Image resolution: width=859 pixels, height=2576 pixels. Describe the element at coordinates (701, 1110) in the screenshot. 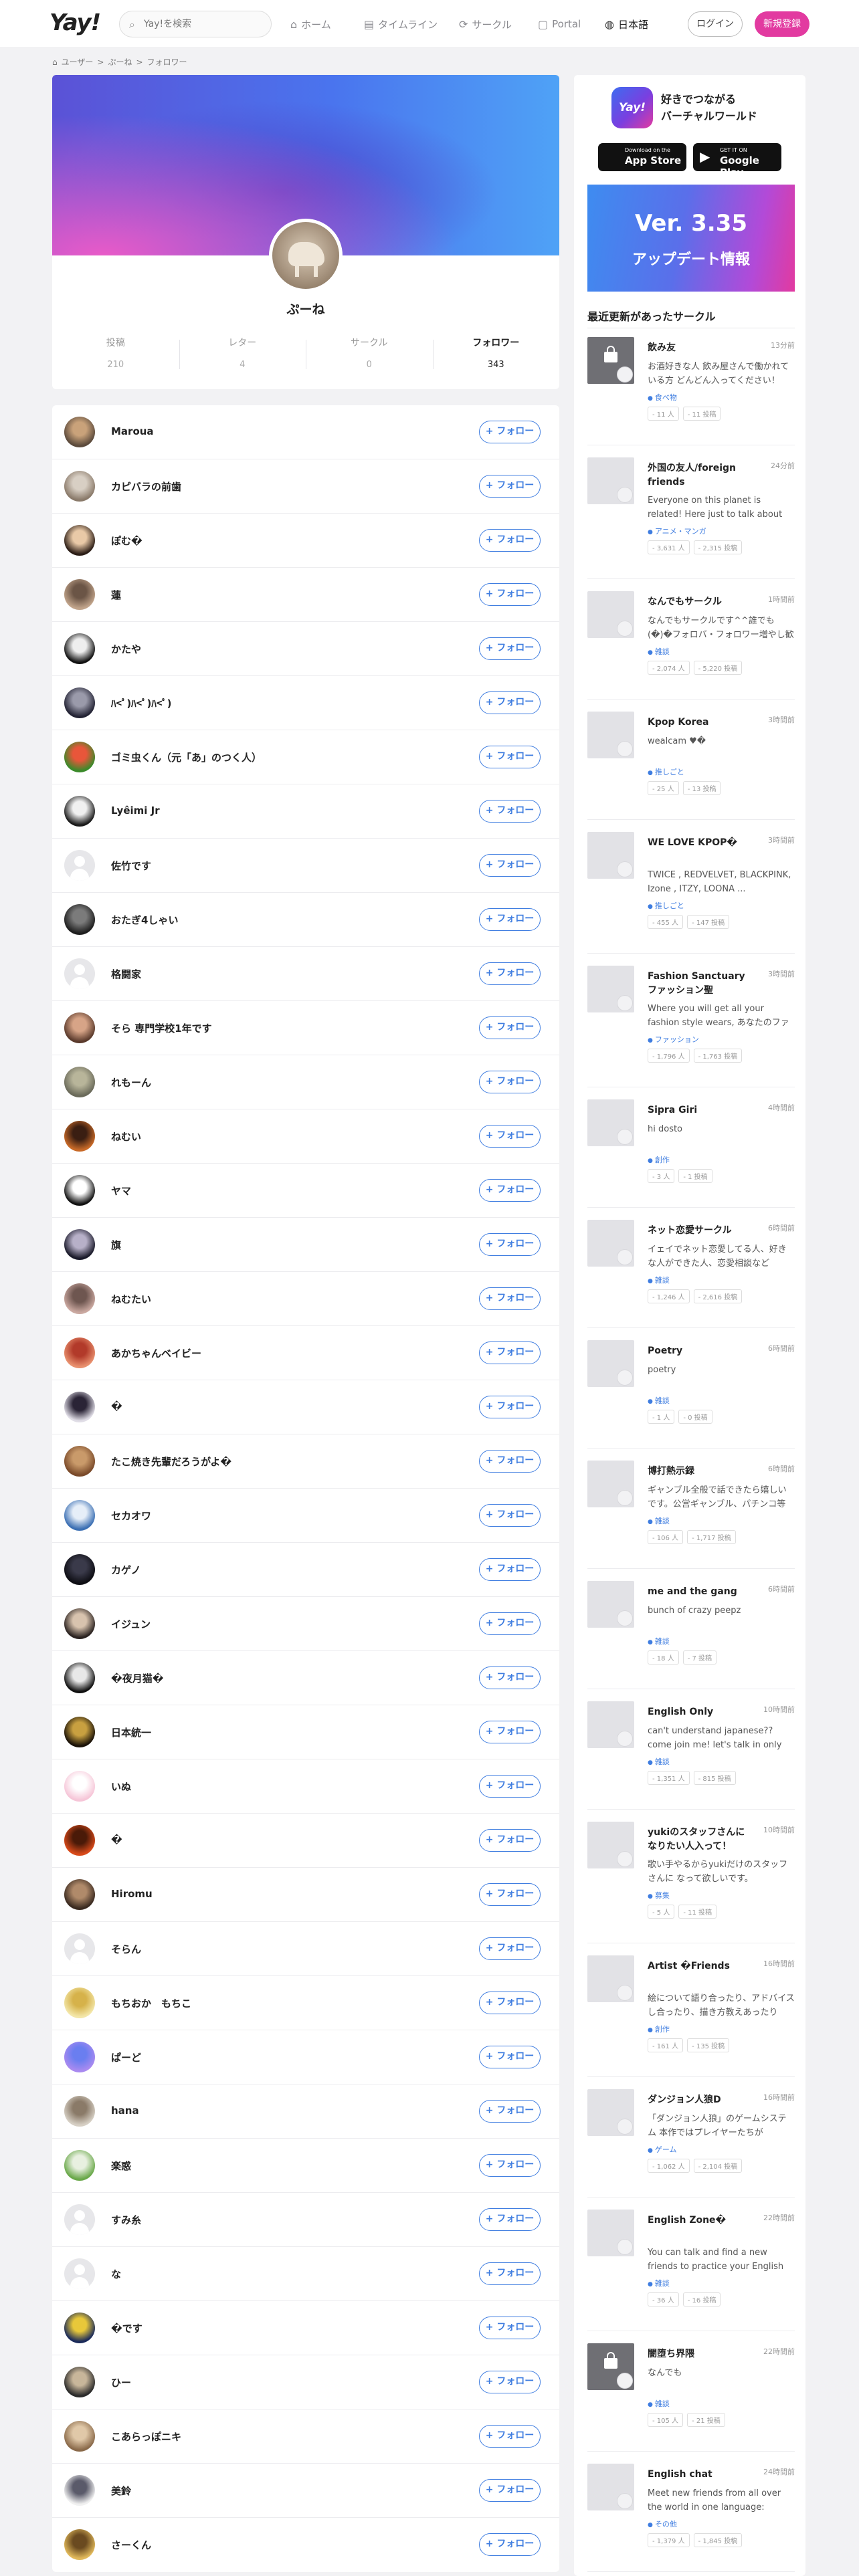

I see `circle-title: Sipra Giri` at that location.